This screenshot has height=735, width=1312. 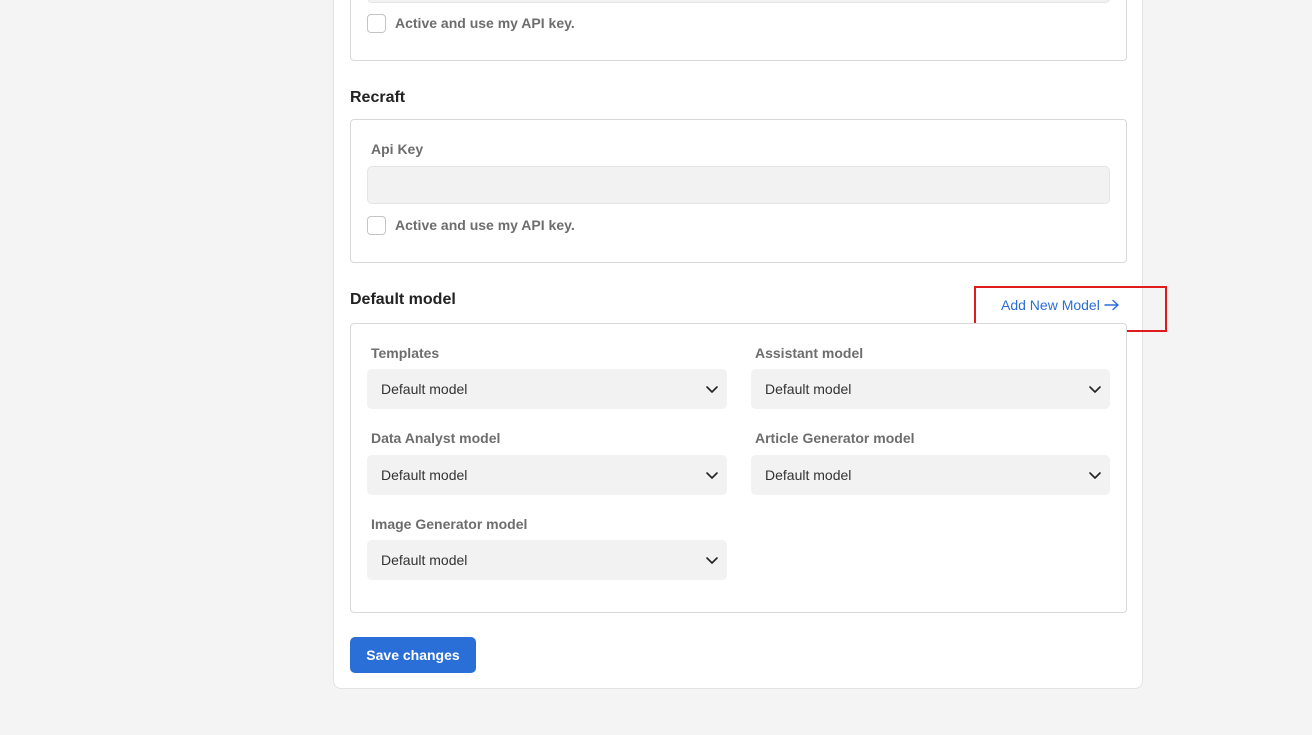 I want to click on previous-active-label: Active and use my API key., so click(x=485, y=23).